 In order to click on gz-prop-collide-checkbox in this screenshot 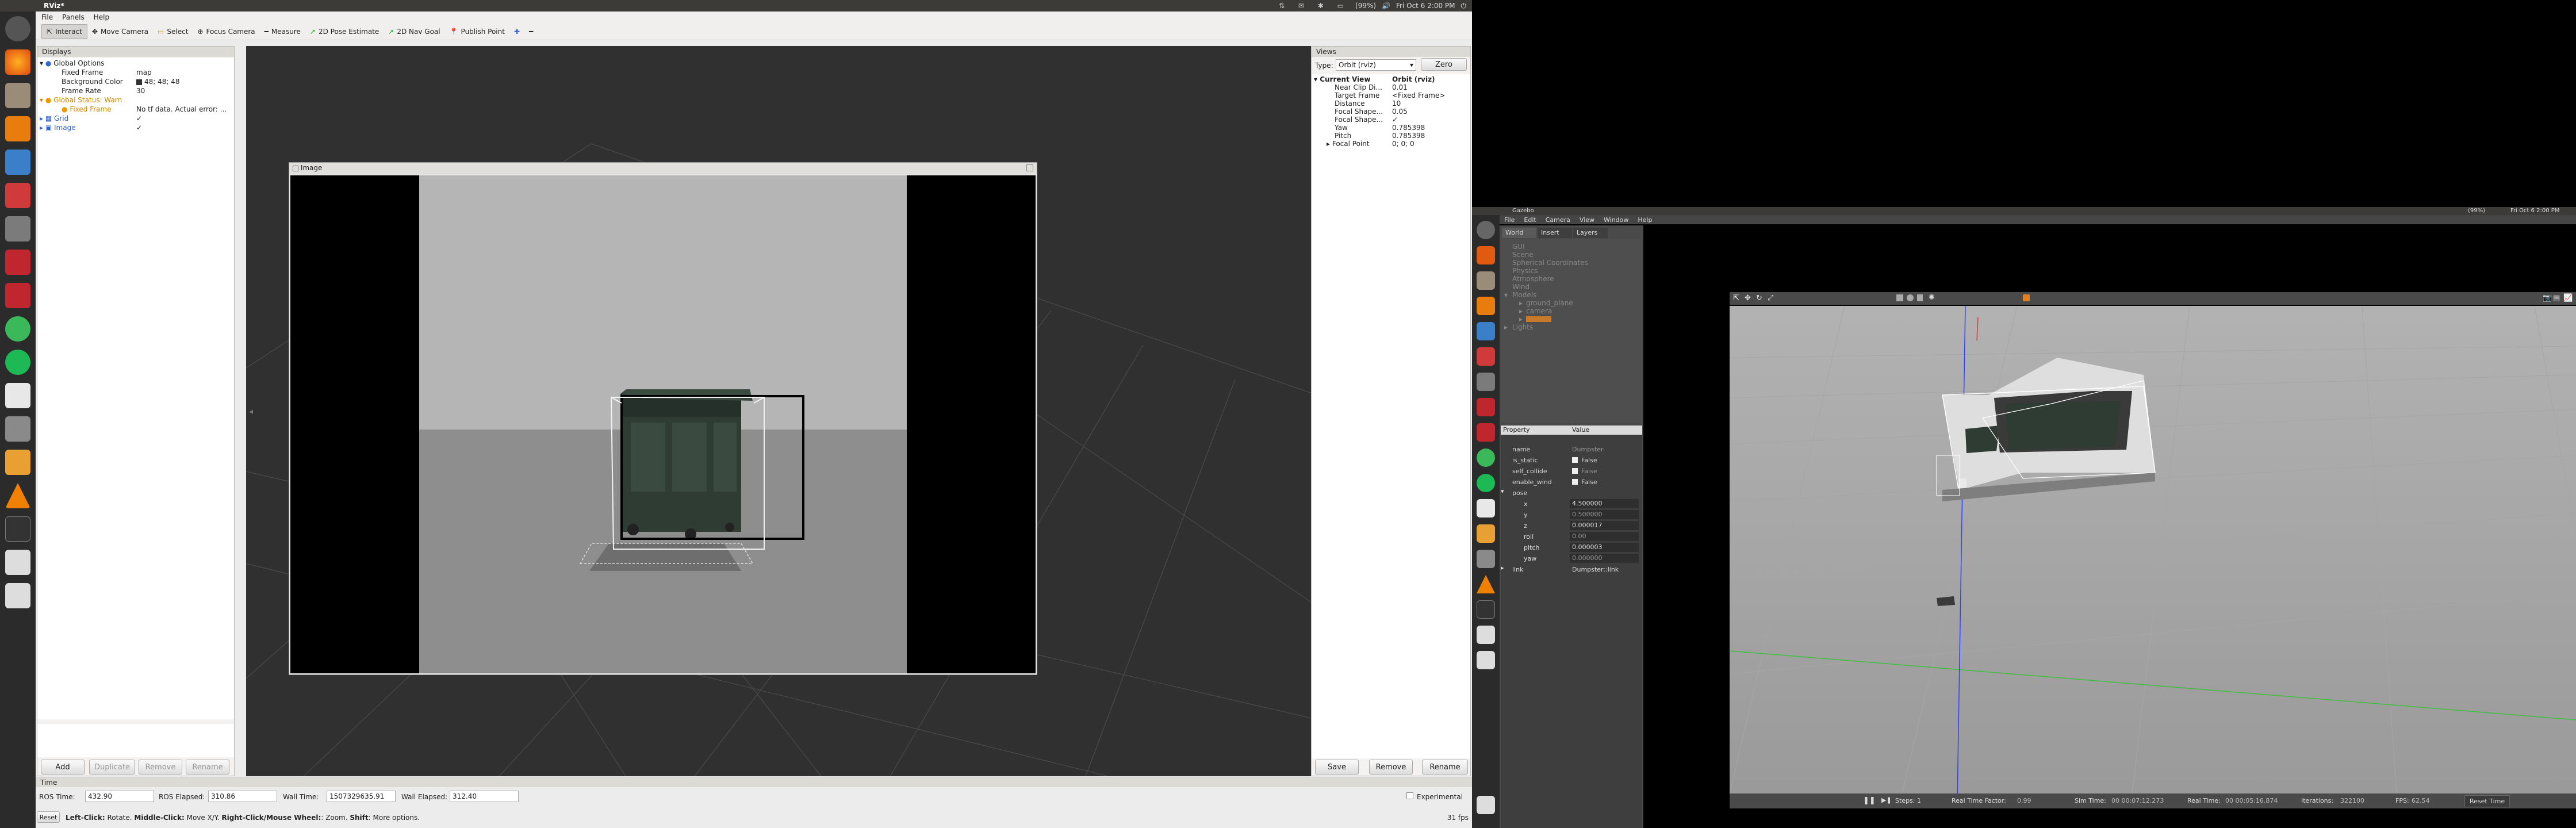, I will do `click(1575, 471)`.